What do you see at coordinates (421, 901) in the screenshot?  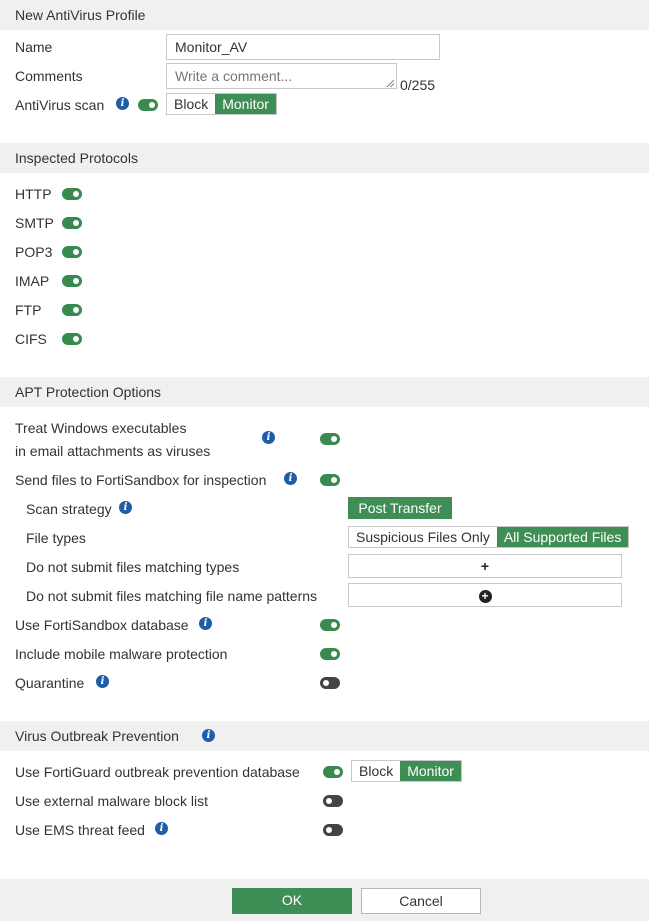 I see `cancel-button: Cancel` at bounding box center [421, 901].